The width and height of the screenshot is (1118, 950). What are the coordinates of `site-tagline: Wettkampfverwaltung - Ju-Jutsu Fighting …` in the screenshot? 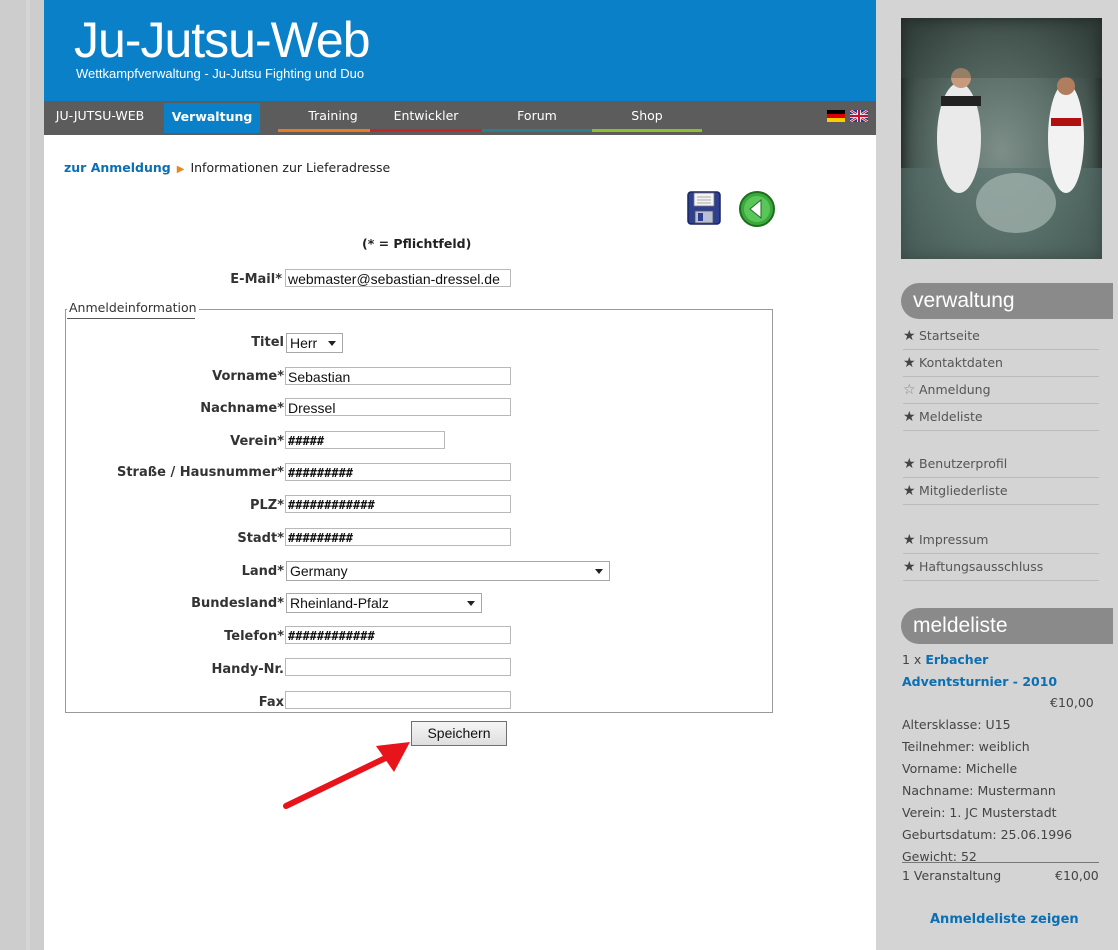 It's located at (220, 73).